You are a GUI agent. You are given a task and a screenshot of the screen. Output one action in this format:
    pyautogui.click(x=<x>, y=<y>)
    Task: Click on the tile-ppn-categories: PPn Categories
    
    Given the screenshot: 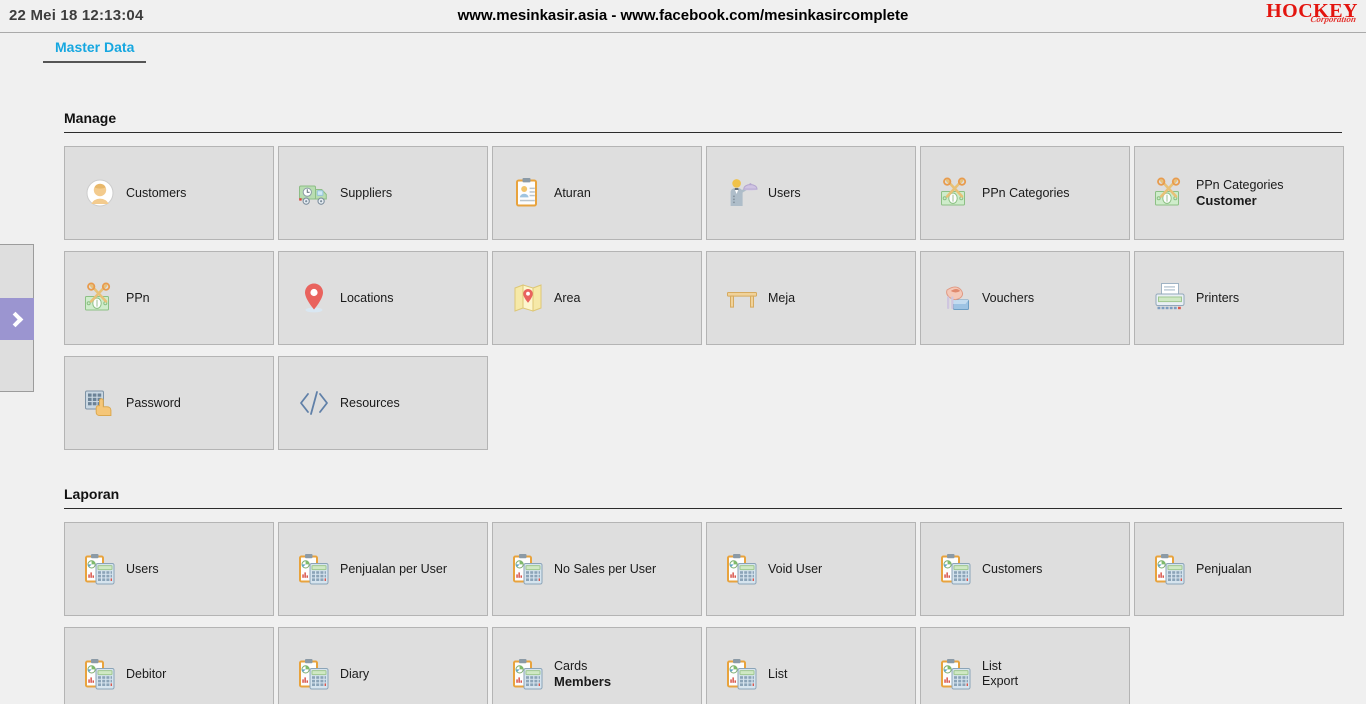 What is the action you would take?
    pyautogui.click(x=1025, y=193)
    